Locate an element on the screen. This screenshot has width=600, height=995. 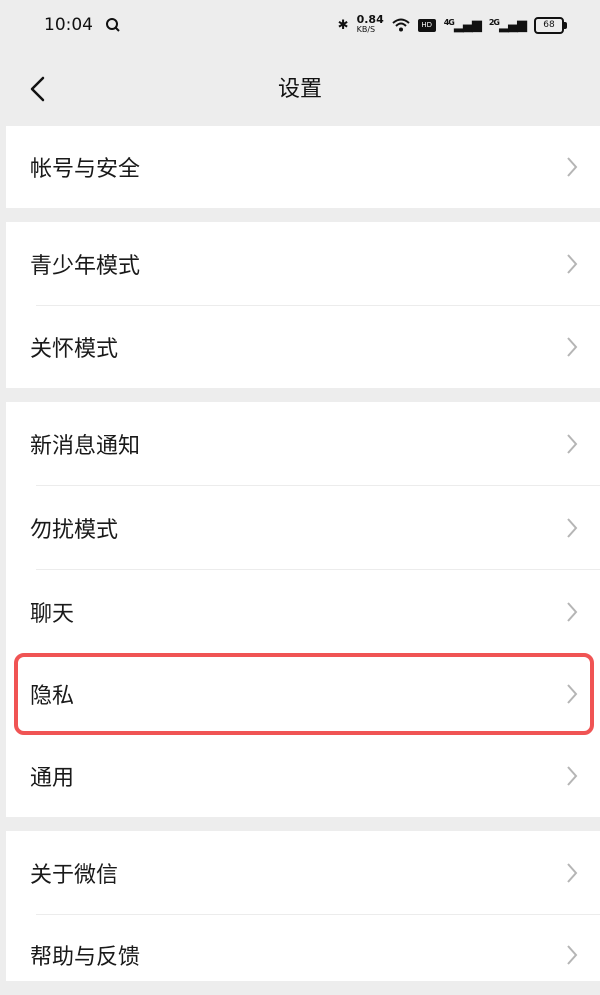
settings-item-label: 关于微信 is located at coordinates (74, 875).